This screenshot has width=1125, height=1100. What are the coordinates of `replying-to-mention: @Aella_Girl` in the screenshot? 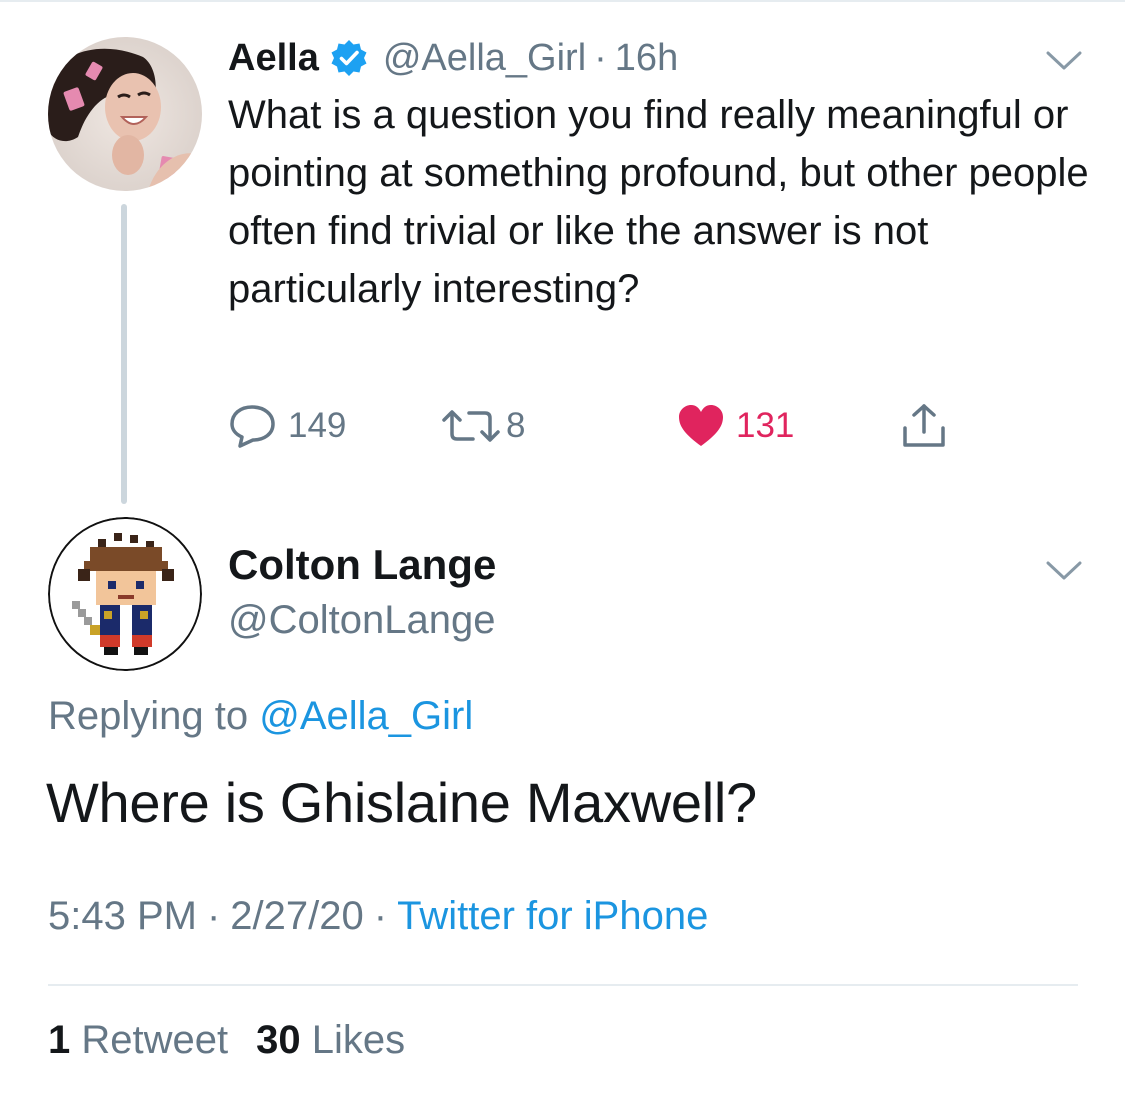 It's located at (366, 716).